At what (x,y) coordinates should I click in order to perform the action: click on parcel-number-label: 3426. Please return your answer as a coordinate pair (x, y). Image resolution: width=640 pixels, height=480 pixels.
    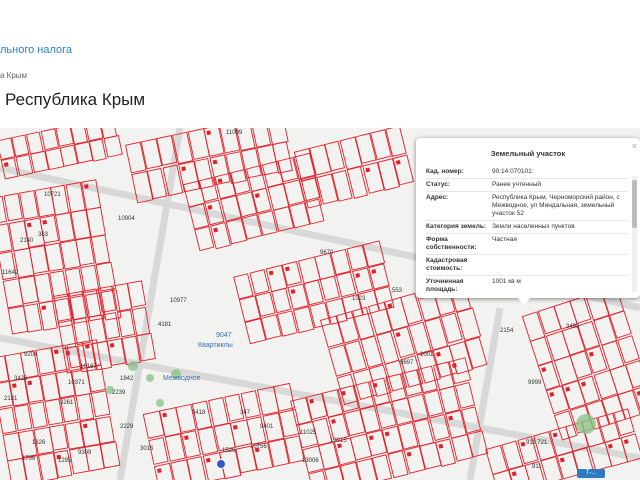
    Looking at the image, I should click on (21, 379).